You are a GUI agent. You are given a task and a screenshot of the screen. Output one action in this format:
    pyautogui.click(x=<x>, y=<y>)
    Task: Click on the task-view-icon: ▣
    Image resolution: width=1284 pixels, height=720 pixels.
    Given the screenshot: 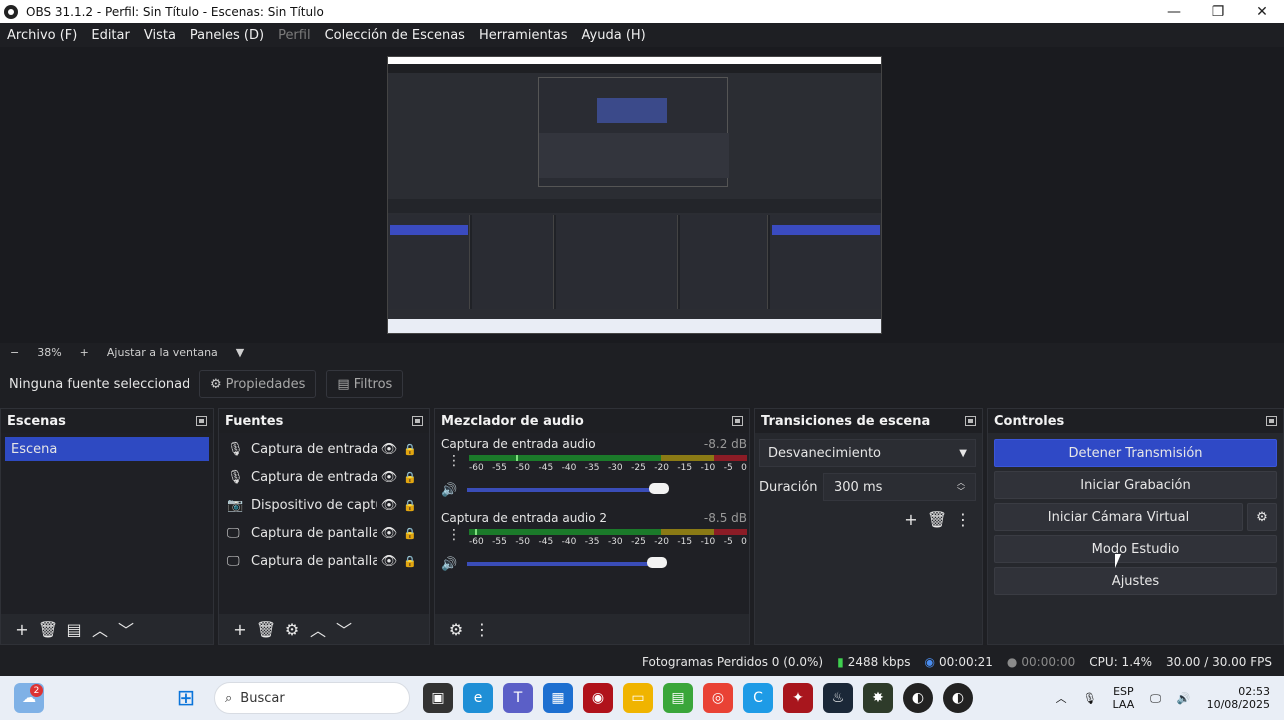 What is the action you would take?
    pyautogui.click(x=438, y=698)
    